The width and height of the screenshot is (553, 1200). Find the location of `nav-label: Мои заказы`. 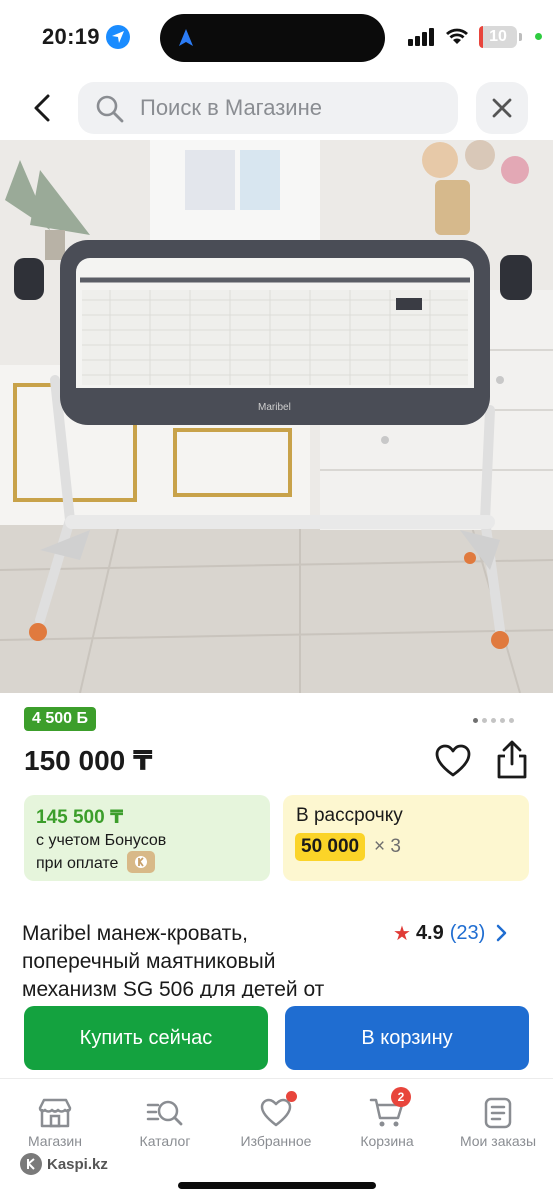

nav-label: Мои заказы is located at coordinates (498, 1141).